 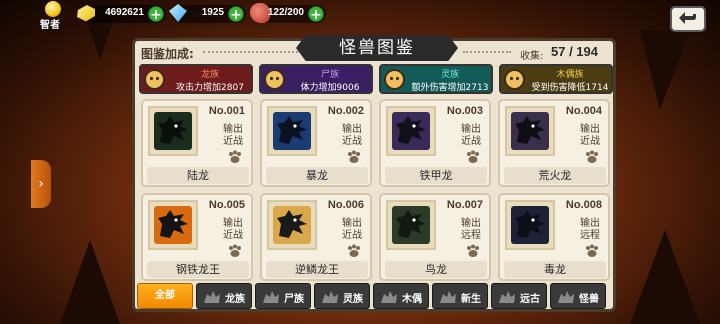 What do you see at coordinates (578, 296) in the screenshot?
I see `filter-tab: 怪兽` at bounding box center [578, 296].